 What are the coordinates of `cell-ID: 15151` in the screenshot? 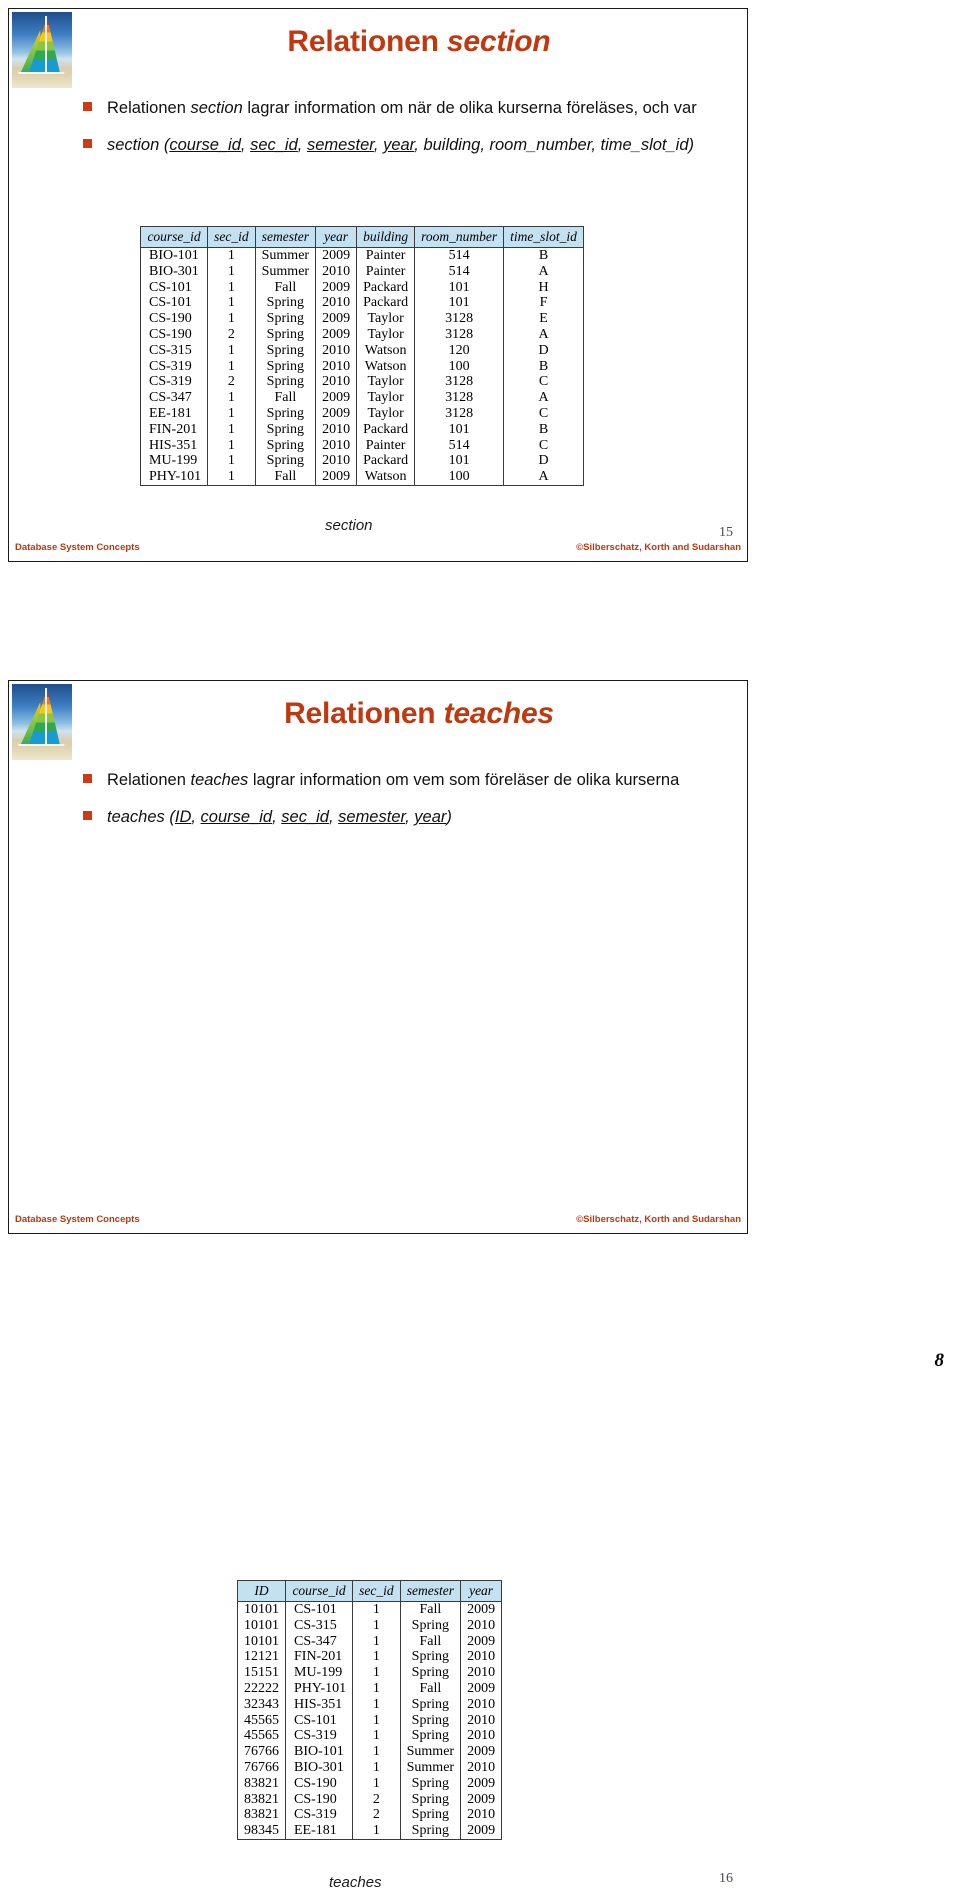 It's located at (261, 1673).